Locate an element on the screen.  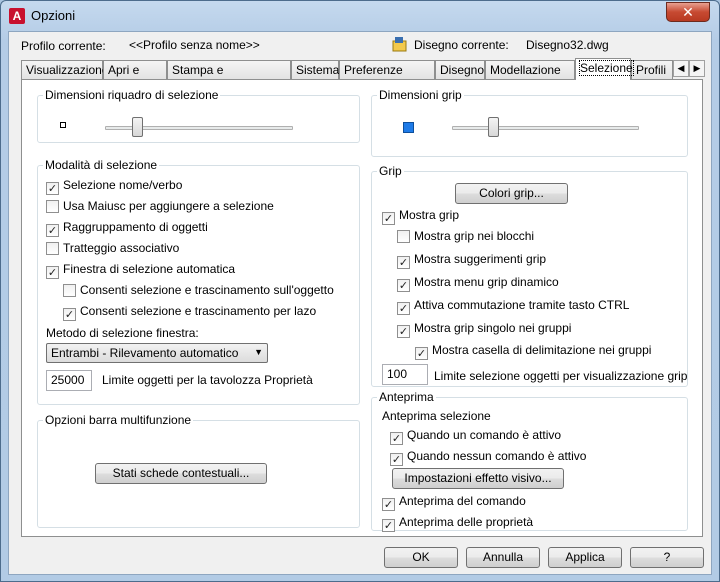
grips-title: Grip is located at coordinates (390, 171).